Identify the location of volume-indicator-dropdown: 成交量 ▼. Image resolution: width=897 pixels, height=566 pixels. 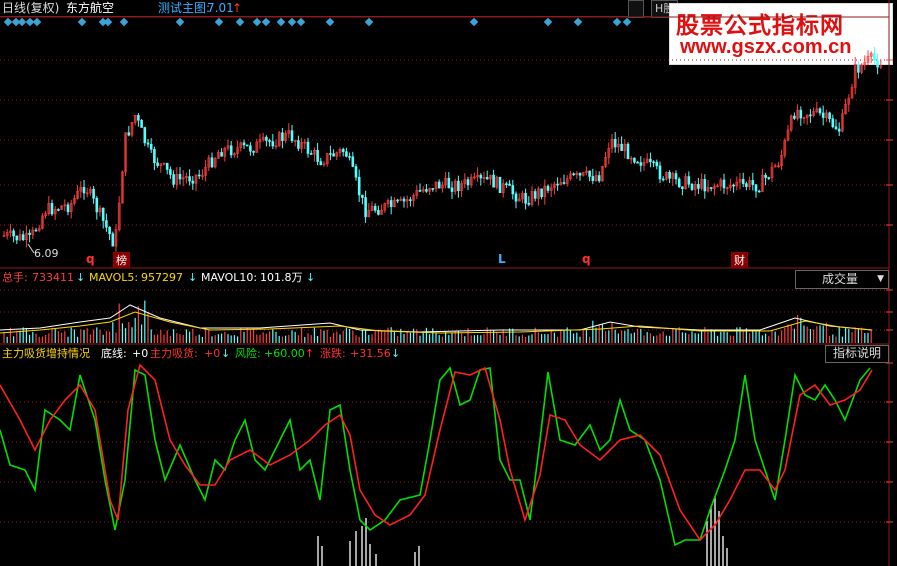
(842, 279).